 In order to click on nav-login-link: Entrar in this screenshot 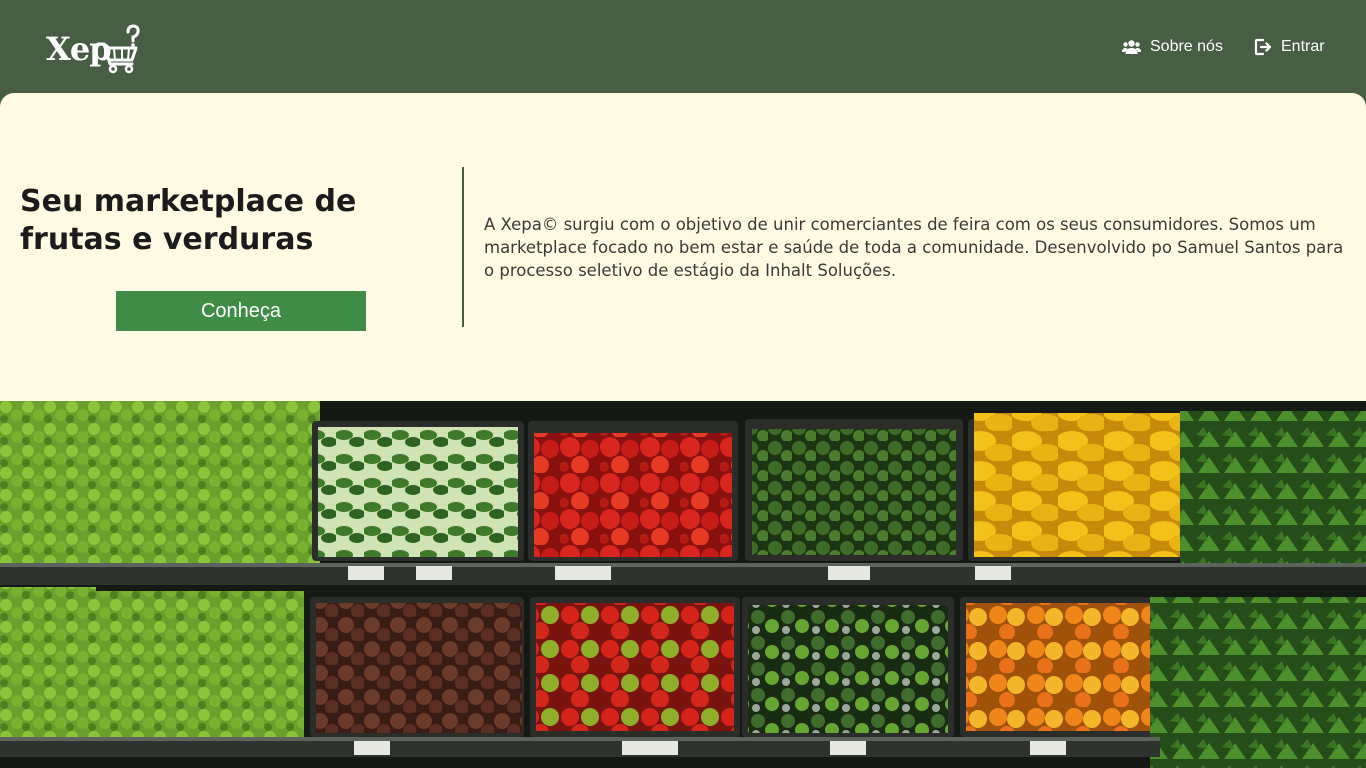, I will do `click(1289, 47)`.